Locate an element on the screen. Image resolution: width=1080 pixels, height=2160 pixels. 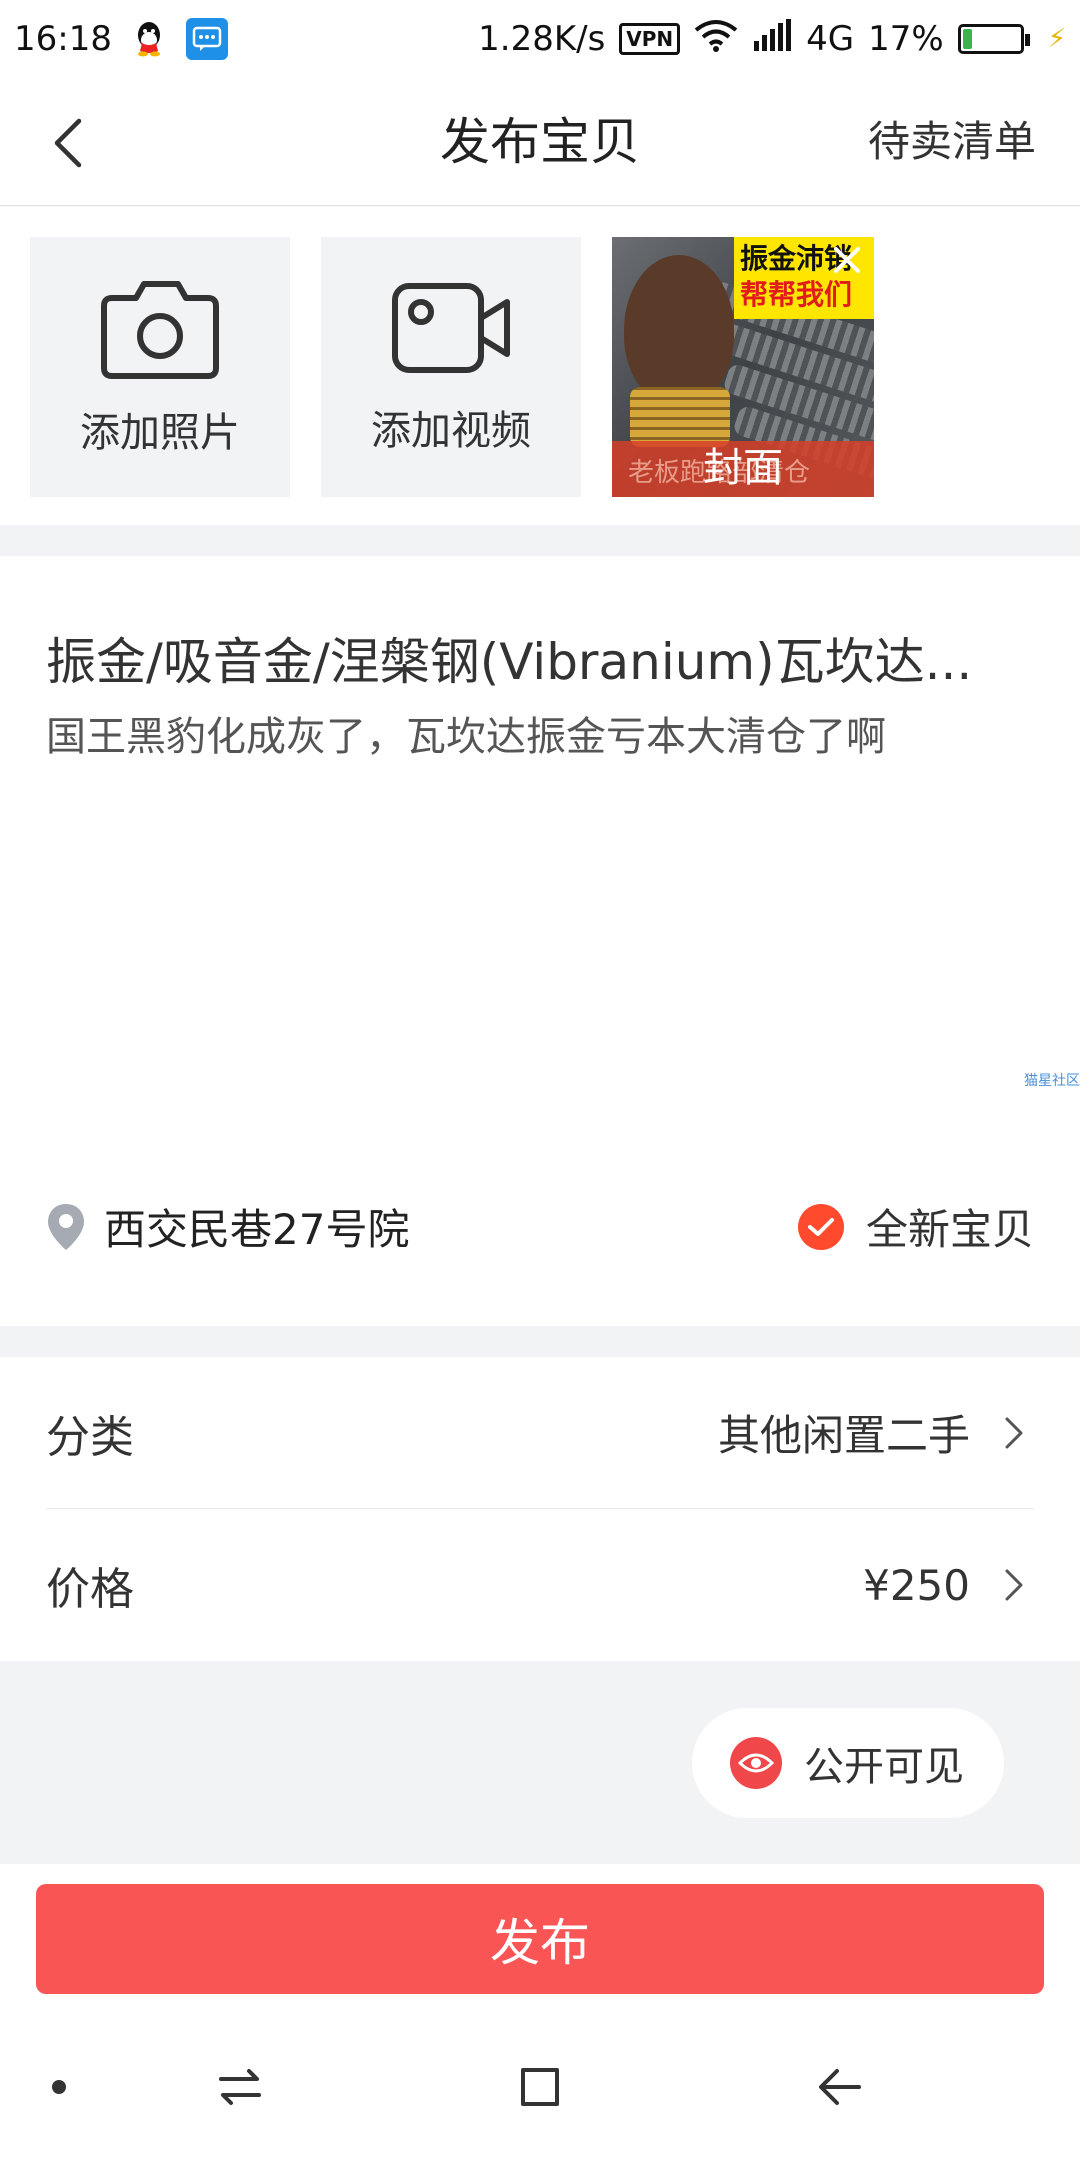
item-description-input: 国王黑豹化成灰了，瓦坎达振金亏本大清仓了啊 is located at coordinates (541, 733).